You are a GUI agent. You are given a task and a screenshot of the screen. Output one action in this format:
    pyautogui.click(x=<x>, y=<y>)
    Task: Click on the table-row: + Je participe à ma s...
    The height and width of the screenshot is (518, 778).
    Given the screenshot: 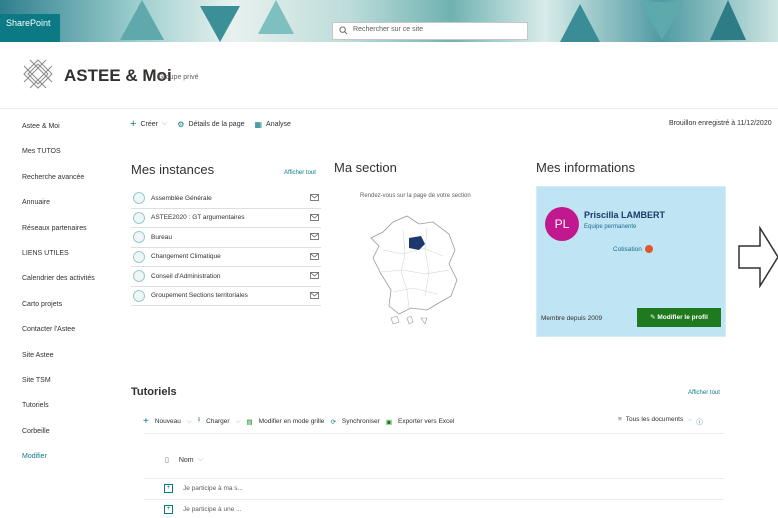 What is the action you would take?
    pyautogui.click(x=434, y=488)
    